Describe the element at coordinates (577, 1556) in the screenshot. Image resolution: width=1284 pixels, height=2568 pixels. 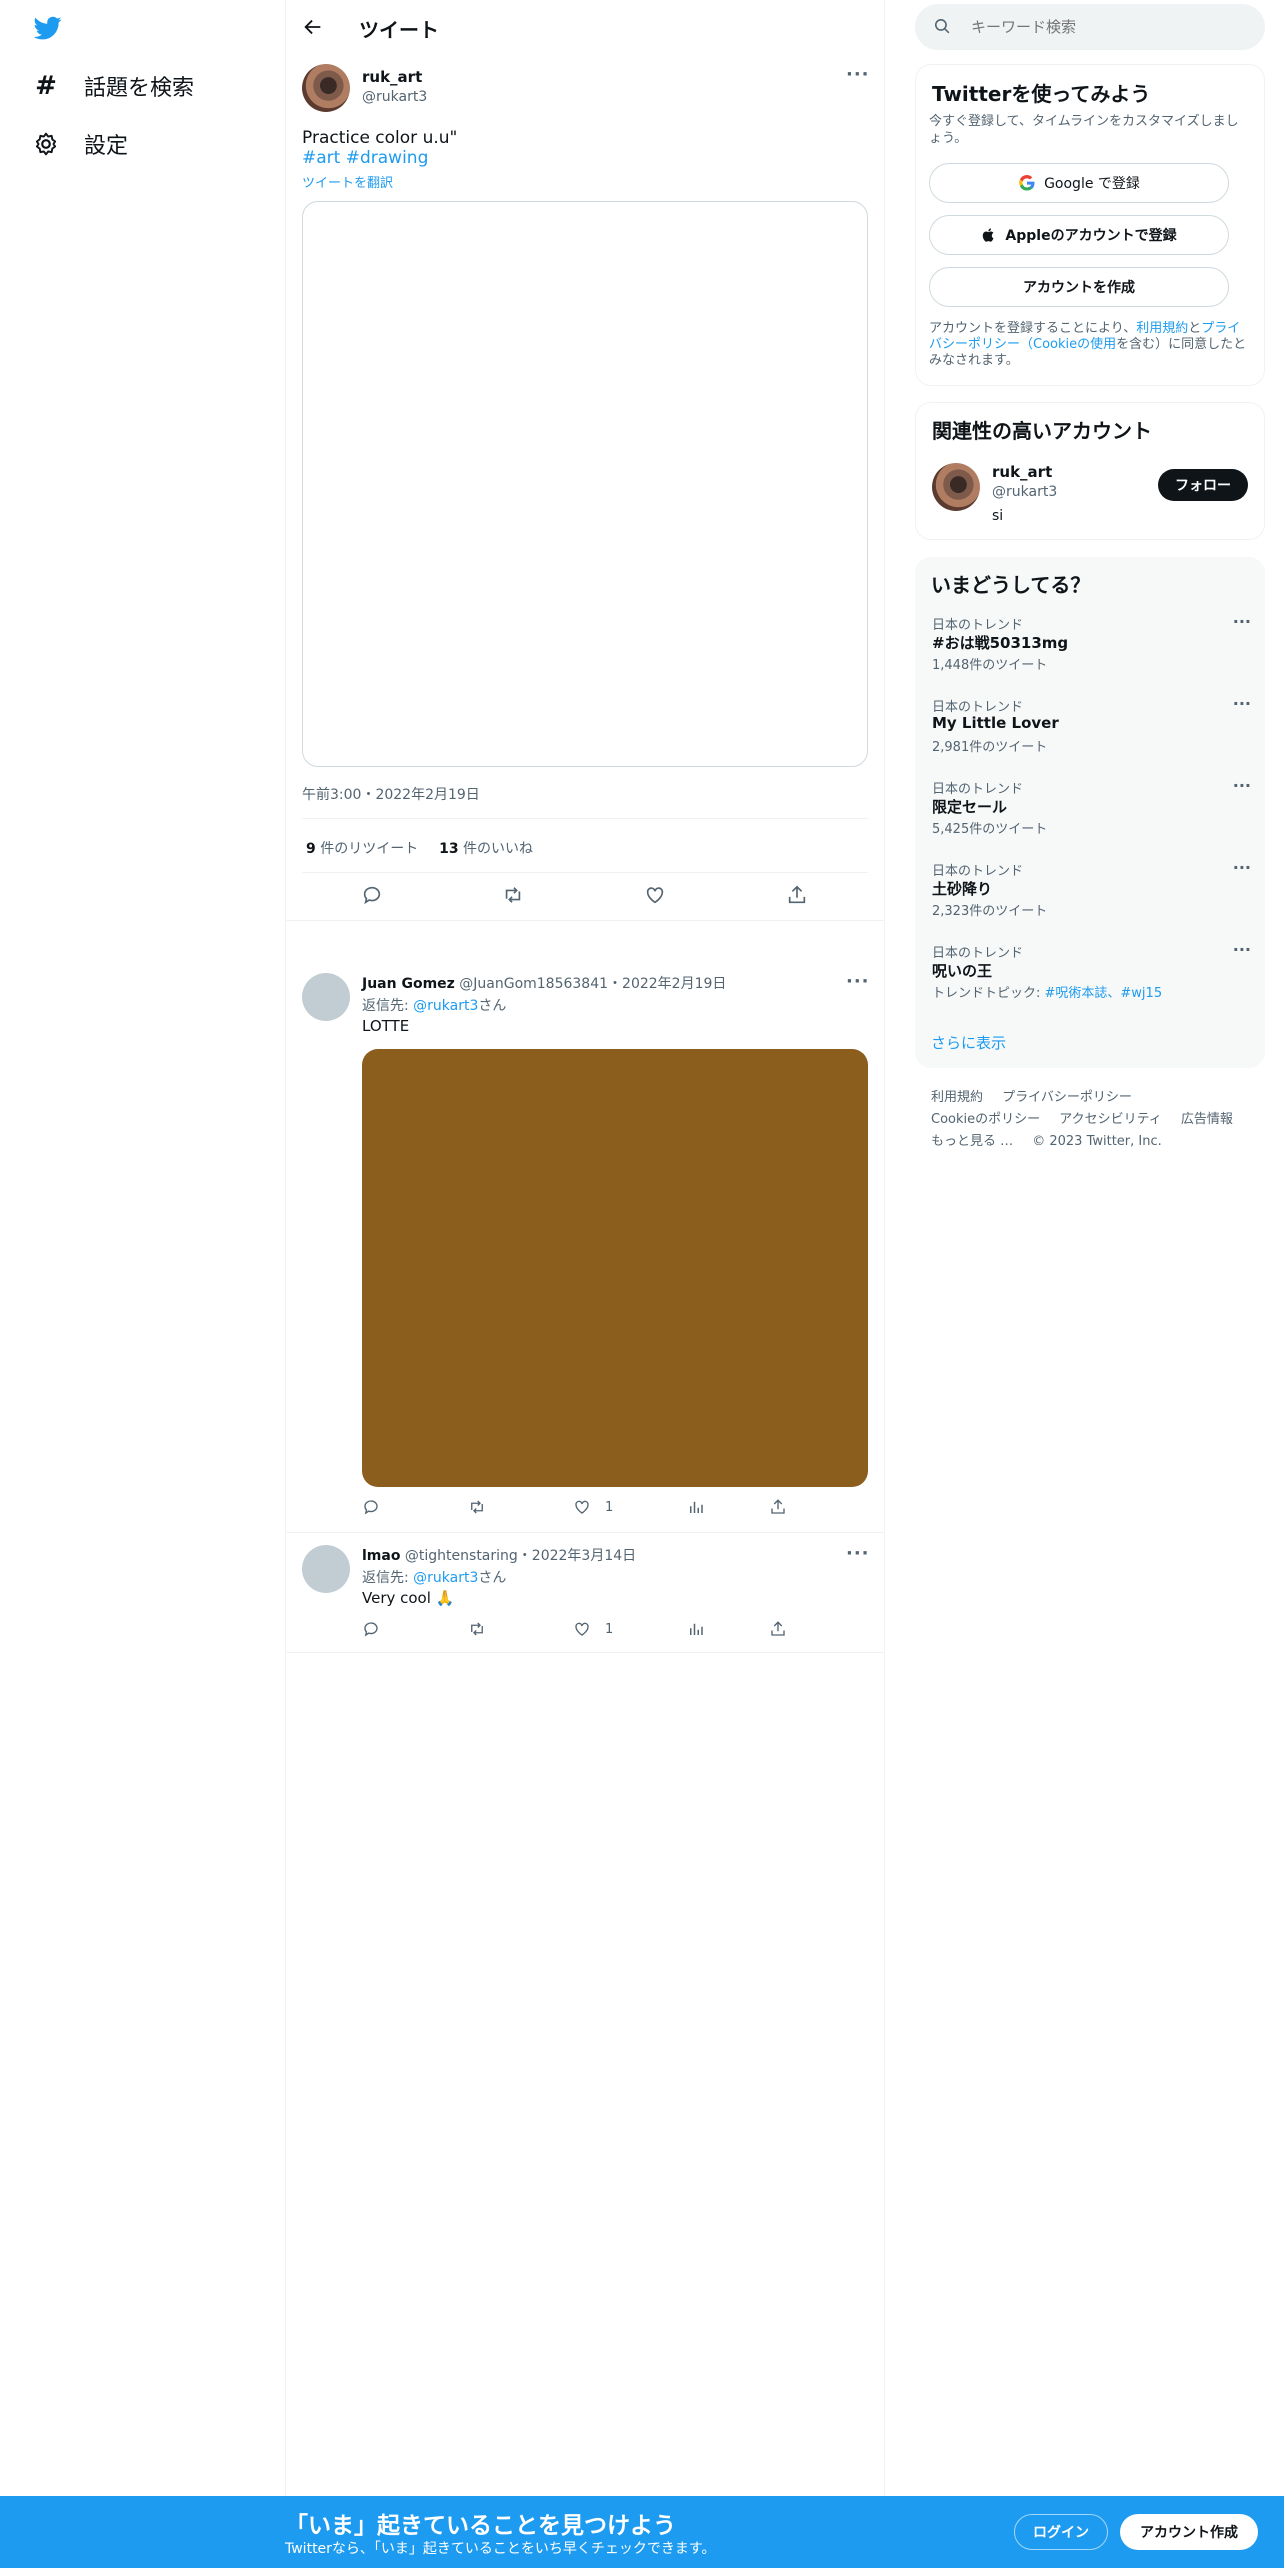
I see `reply-date: ・2022年3月14日` at that location.